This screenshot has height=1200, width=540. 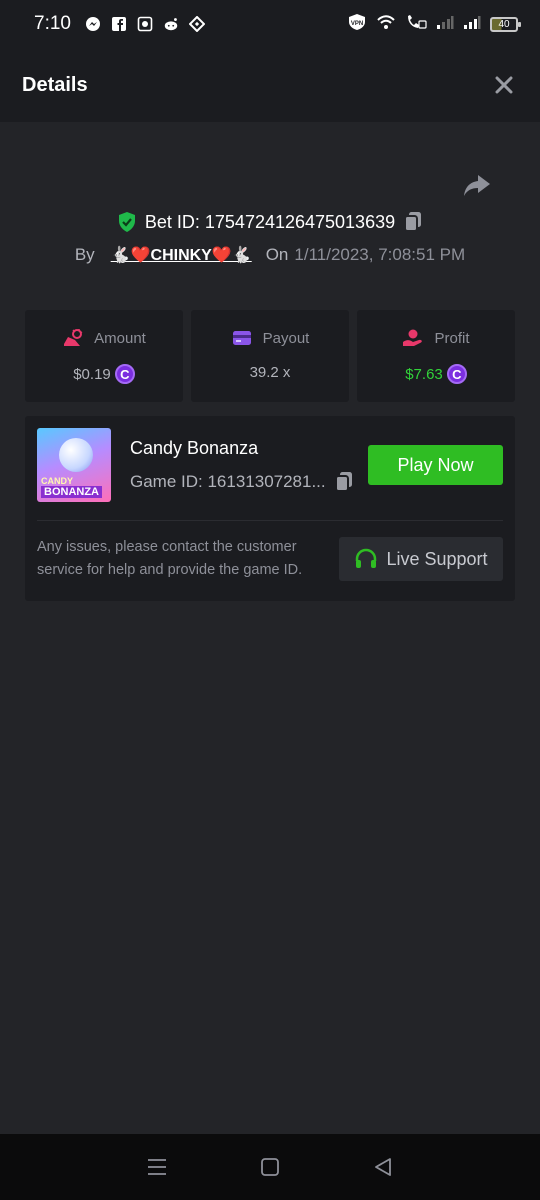 I want to click on battery-indicator: 40, so click(x=505, y=24).